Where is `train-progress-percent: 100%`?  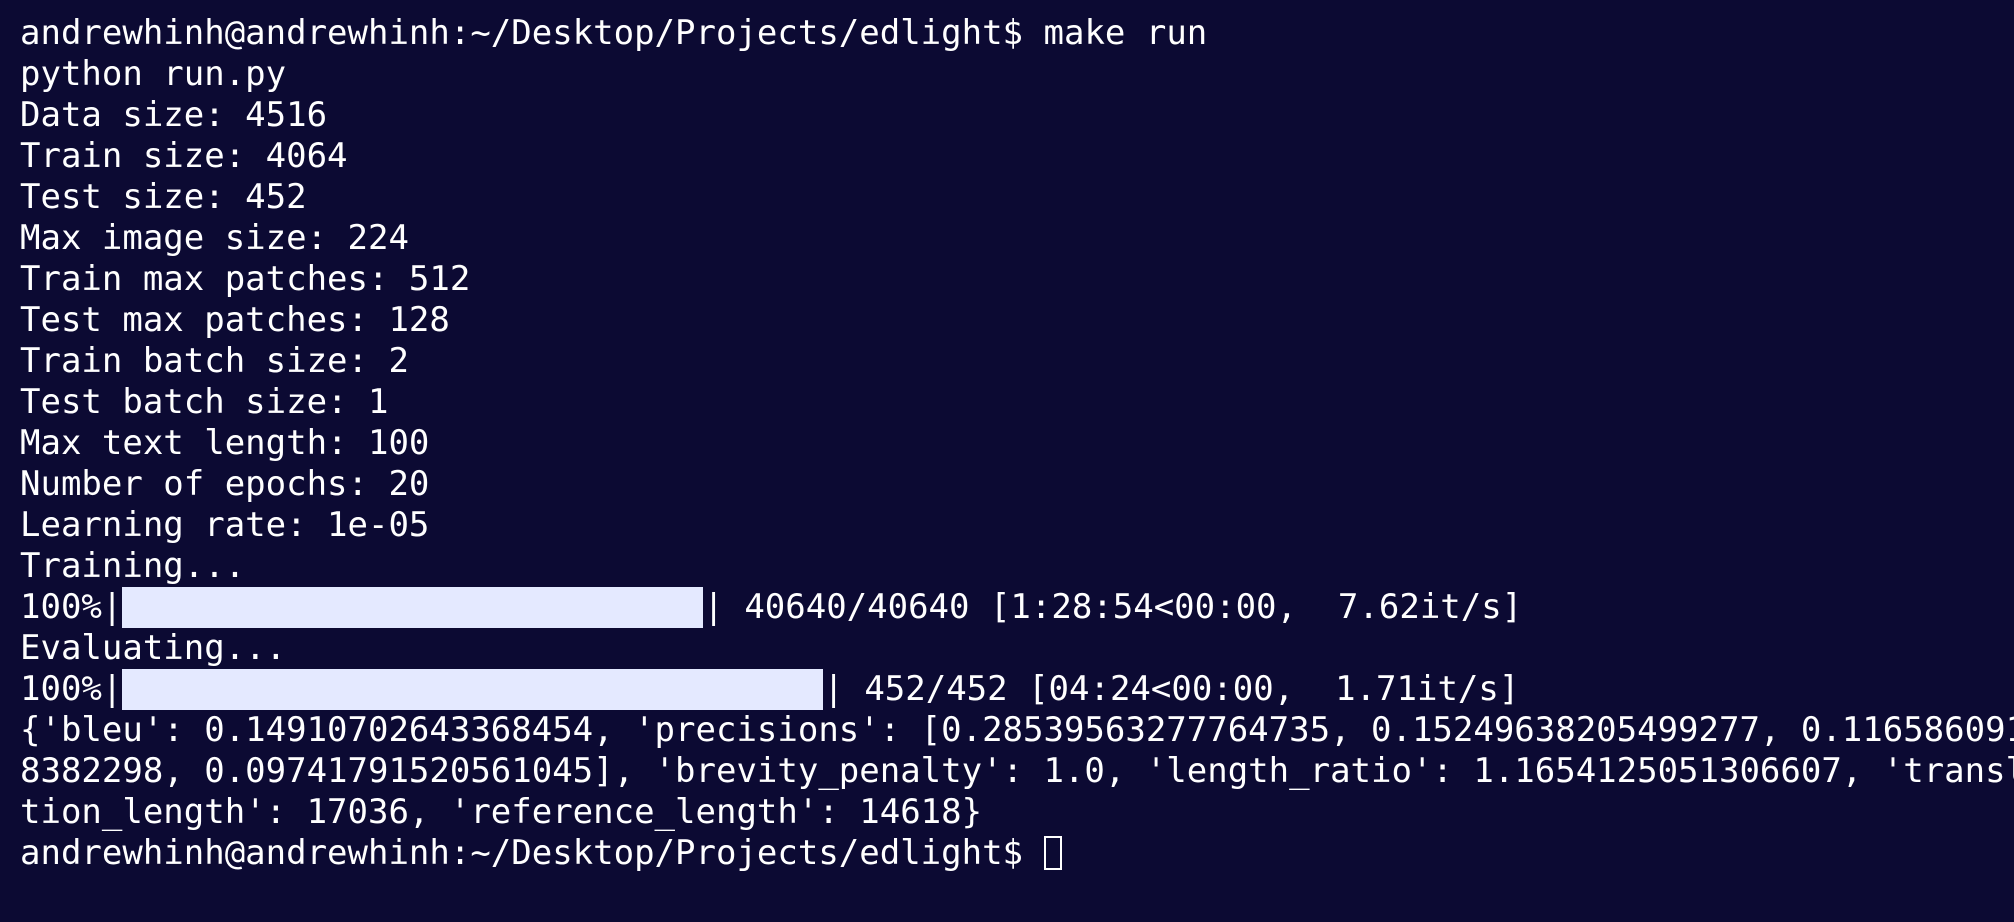 train-progress-percent: 100% is located at coordinates (61, 607).